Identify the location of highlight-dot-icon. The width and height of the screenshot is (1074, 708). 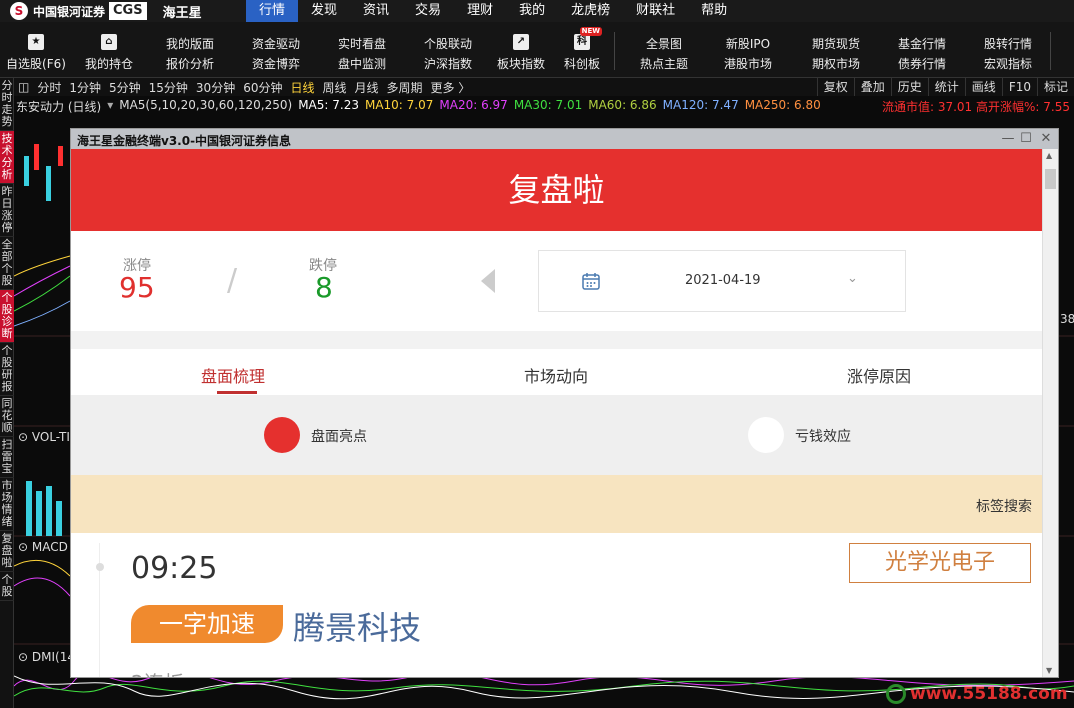
(282, 435).